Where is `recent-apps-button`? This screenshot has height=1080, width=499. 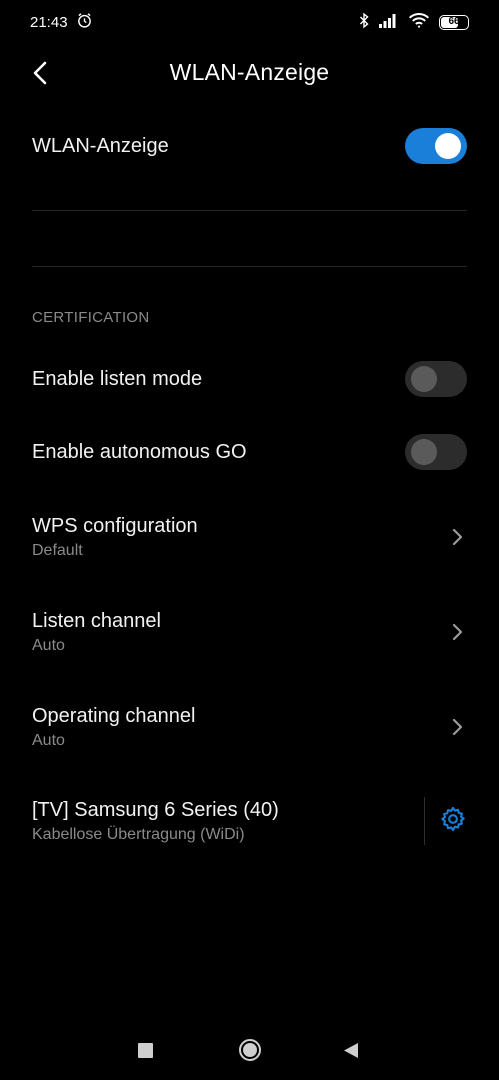 recent-apps-button is located at coordinates (145, 1050).